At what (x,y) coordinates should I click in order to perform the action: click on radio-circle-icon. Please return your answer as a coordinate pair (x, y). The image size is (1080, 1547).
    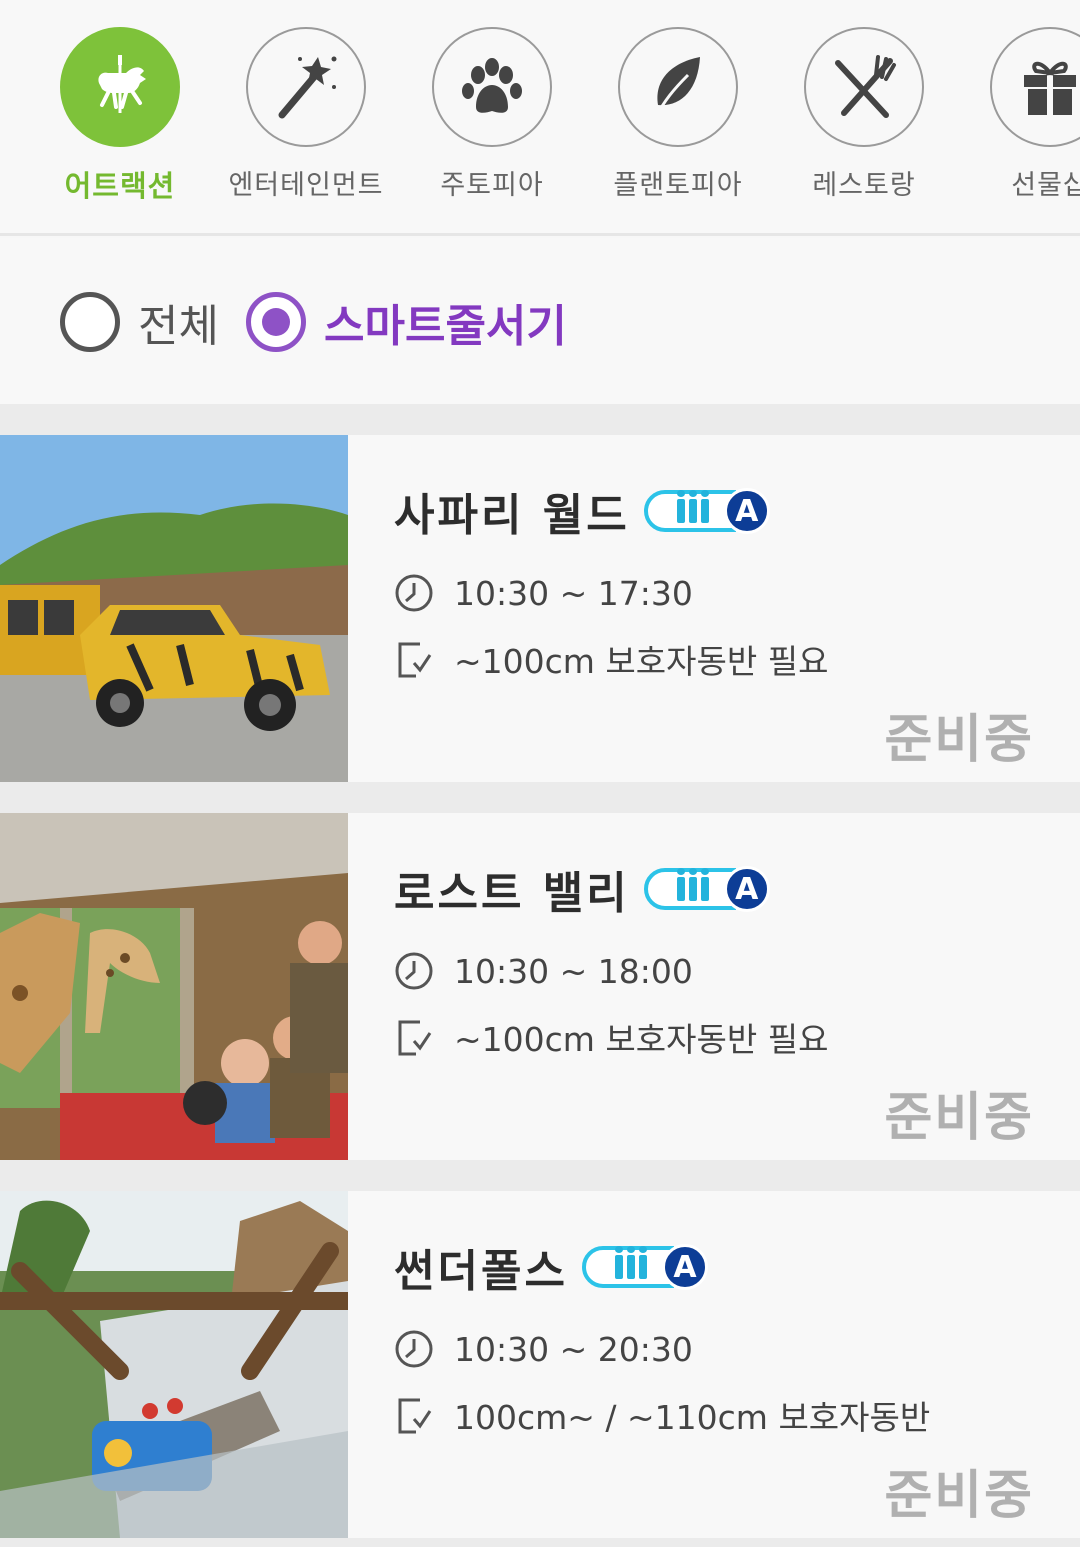
    Looking at the image, I should click on (90, 322).